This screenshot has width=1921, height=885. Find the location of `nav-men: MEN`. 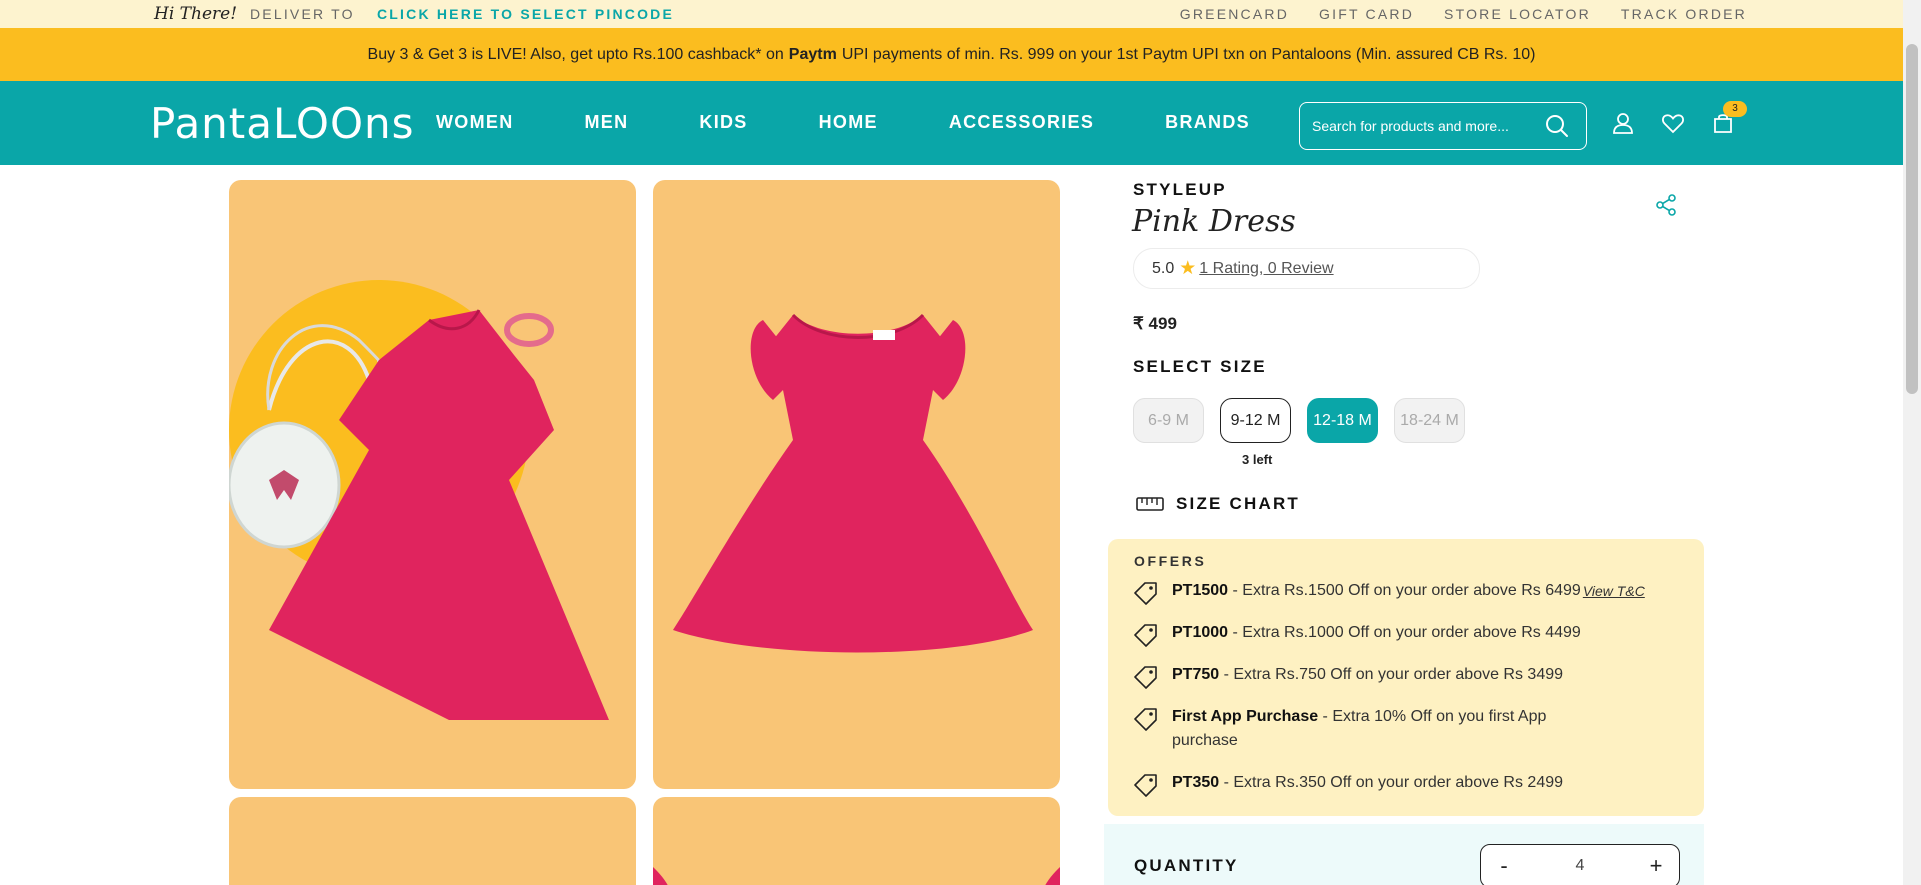

nav-men: MEN is located at coordinates (607, 122).